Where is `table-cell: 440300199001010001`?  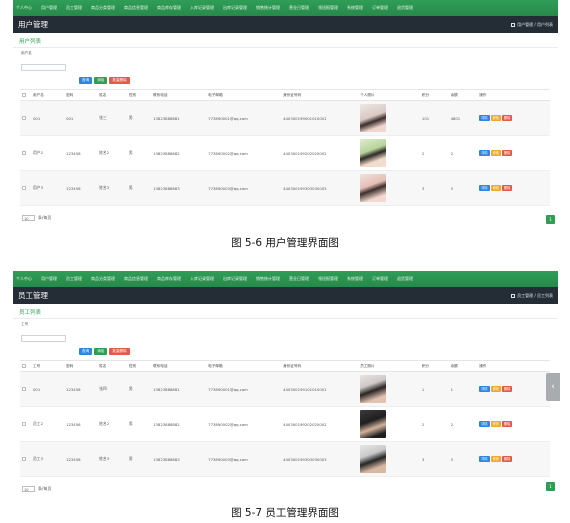
table-cell: 440300199001010001 is located at coordinates (320, 118).